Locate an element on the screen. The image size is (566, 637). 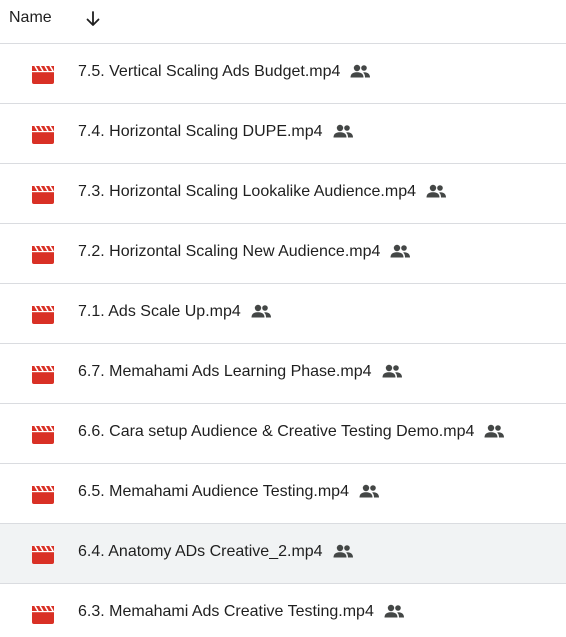
file-name-wrap: 7.4. Horizontal Scaling DUPE.mp4 is located at coordinates (216, 132).